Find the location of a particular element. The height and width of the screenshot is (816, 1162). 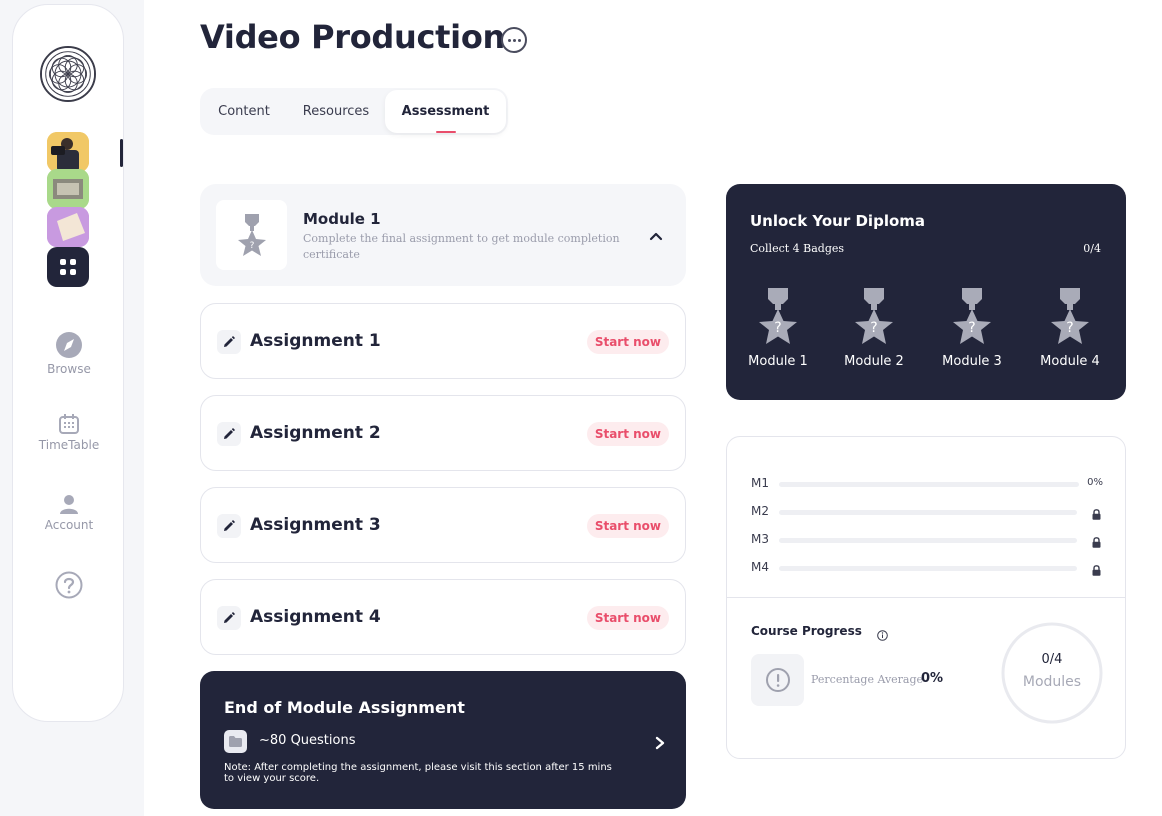

diploma-badge-module-3: ? Module 3 is located at coordinates (972, 328).